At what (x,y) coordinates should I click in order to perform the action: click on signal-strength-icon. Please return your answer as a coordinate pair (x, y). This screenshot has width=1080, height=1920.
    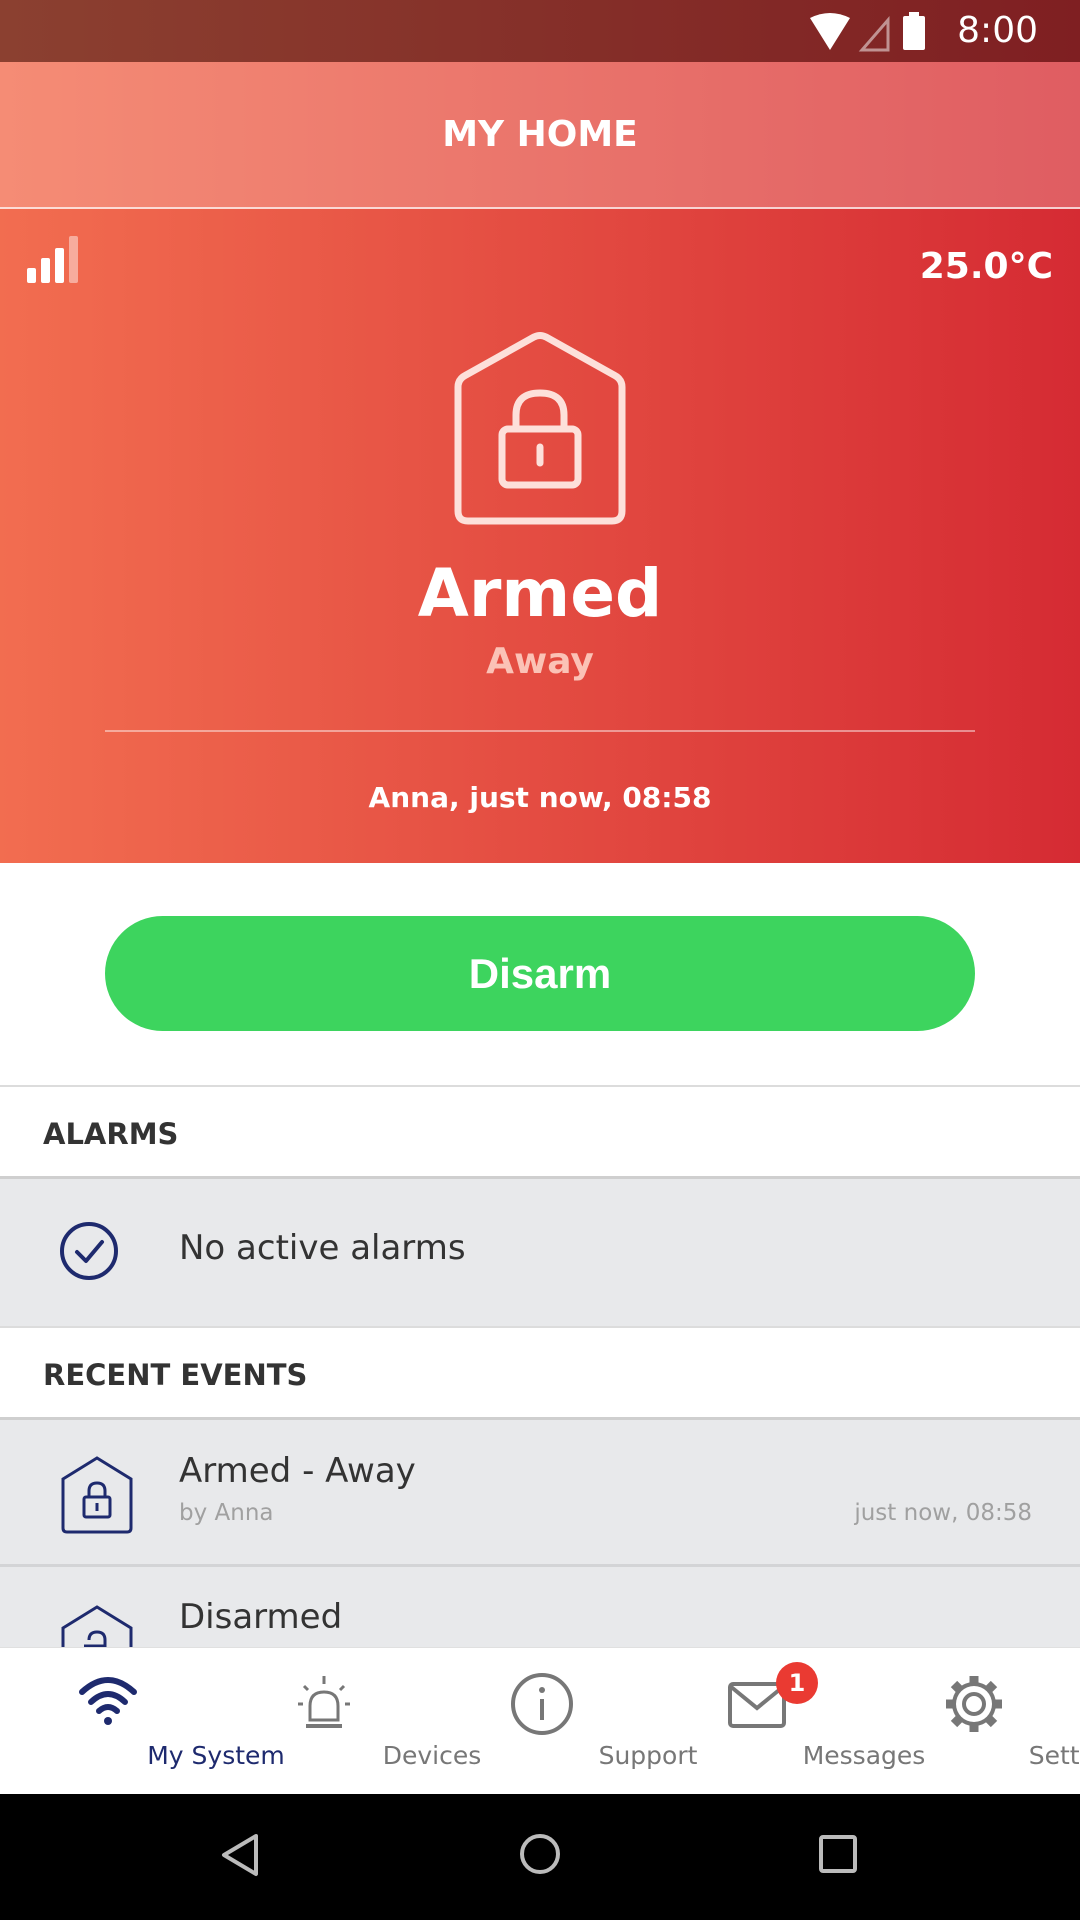
    Looking at the image, I should click on (52, 259).